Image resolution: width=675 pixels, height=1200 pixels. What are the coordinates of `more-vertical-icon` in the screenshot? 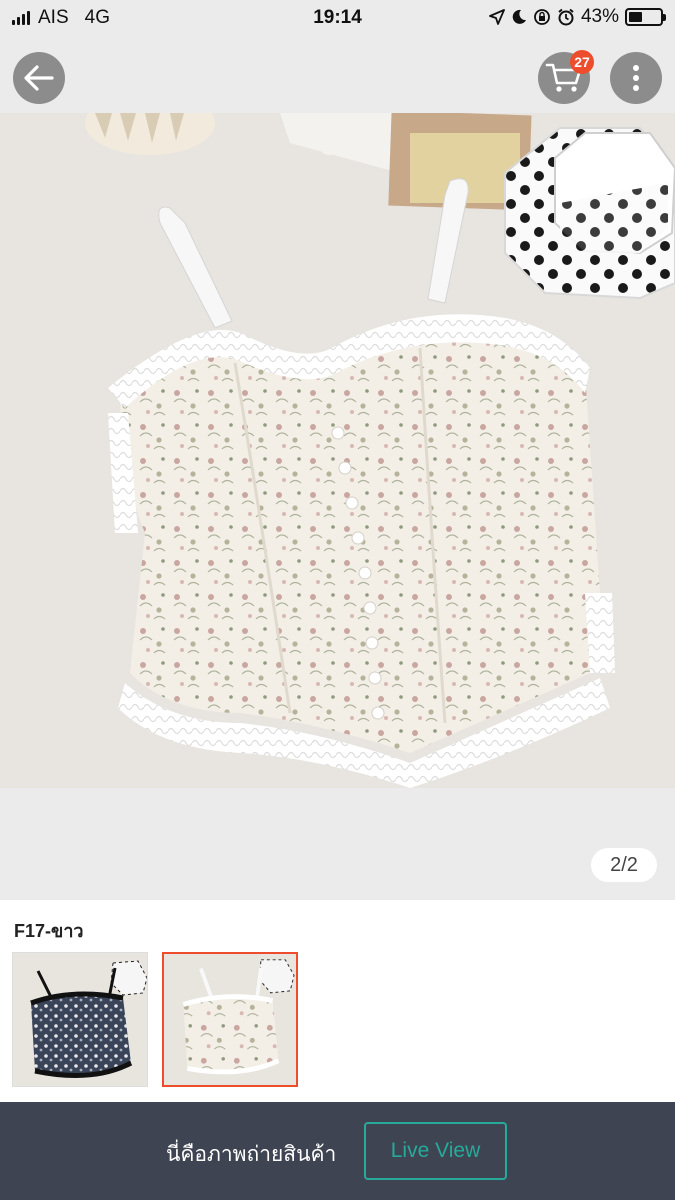 It's located at (636, 78).